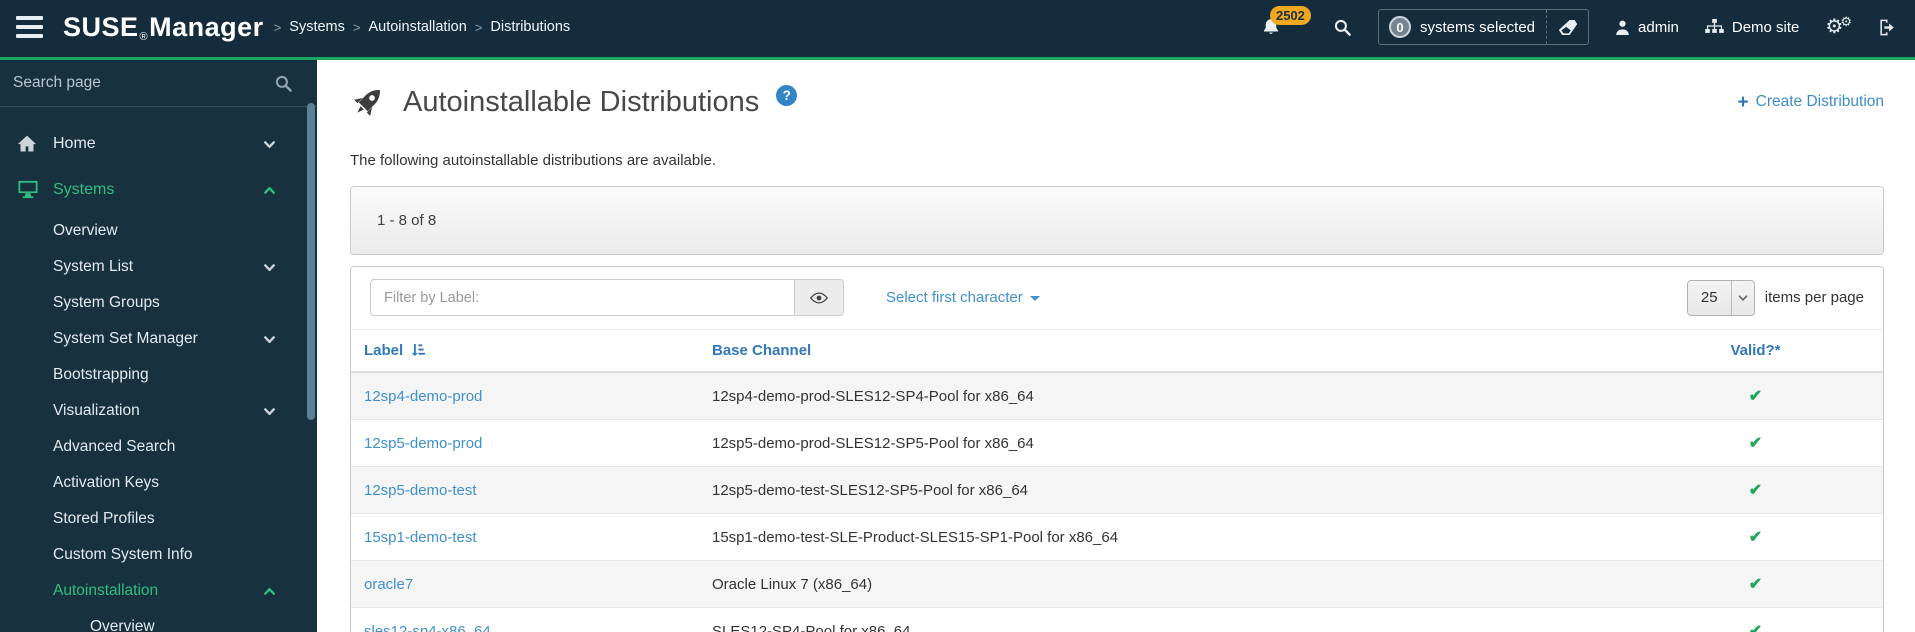  I want to click on sidebar-search, so click(158, 83).